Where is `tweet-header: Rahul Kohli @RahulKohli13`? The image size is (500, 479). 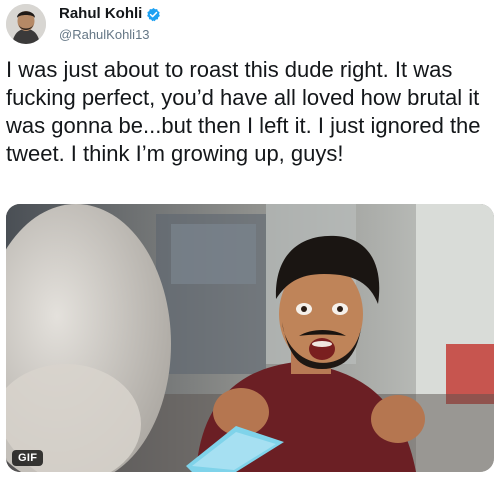
tweet-header: Rahul Kohli @RahulKohli13 is located at coordinates (83, 24).